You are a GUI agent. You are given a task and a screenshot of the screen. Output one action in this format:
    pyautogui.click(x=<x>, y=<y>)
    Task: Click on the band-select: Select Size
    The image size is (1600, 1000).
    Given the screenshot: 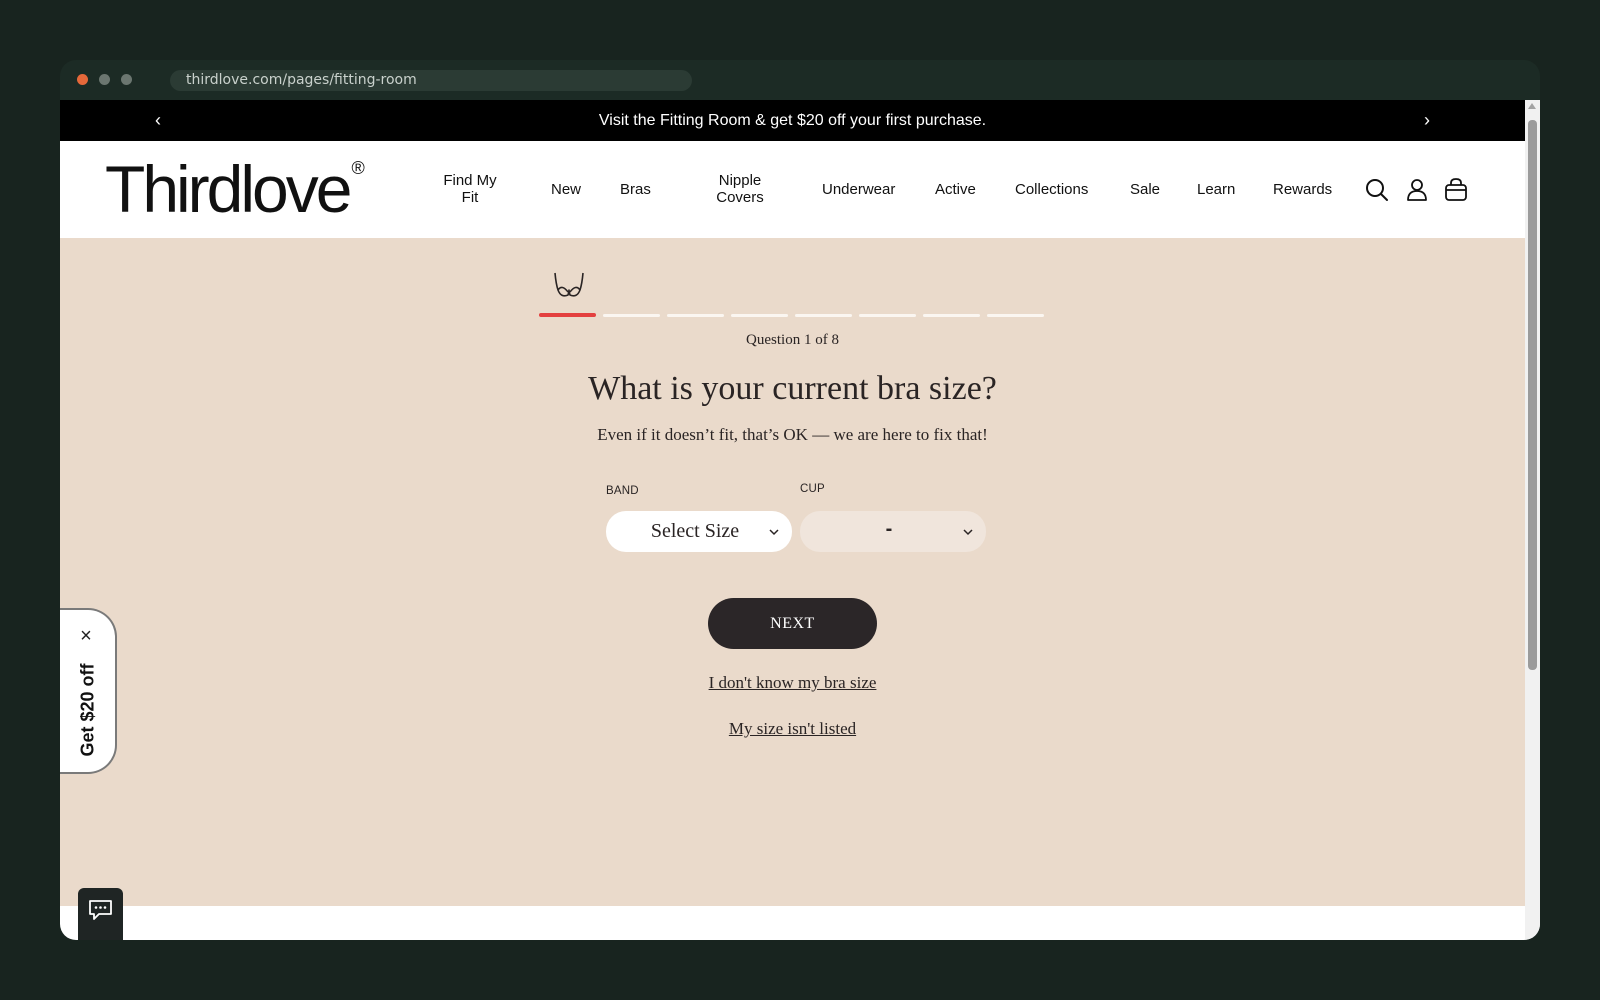 What is the action you would take?
    pyautogui.click(x=699, y=531)
    